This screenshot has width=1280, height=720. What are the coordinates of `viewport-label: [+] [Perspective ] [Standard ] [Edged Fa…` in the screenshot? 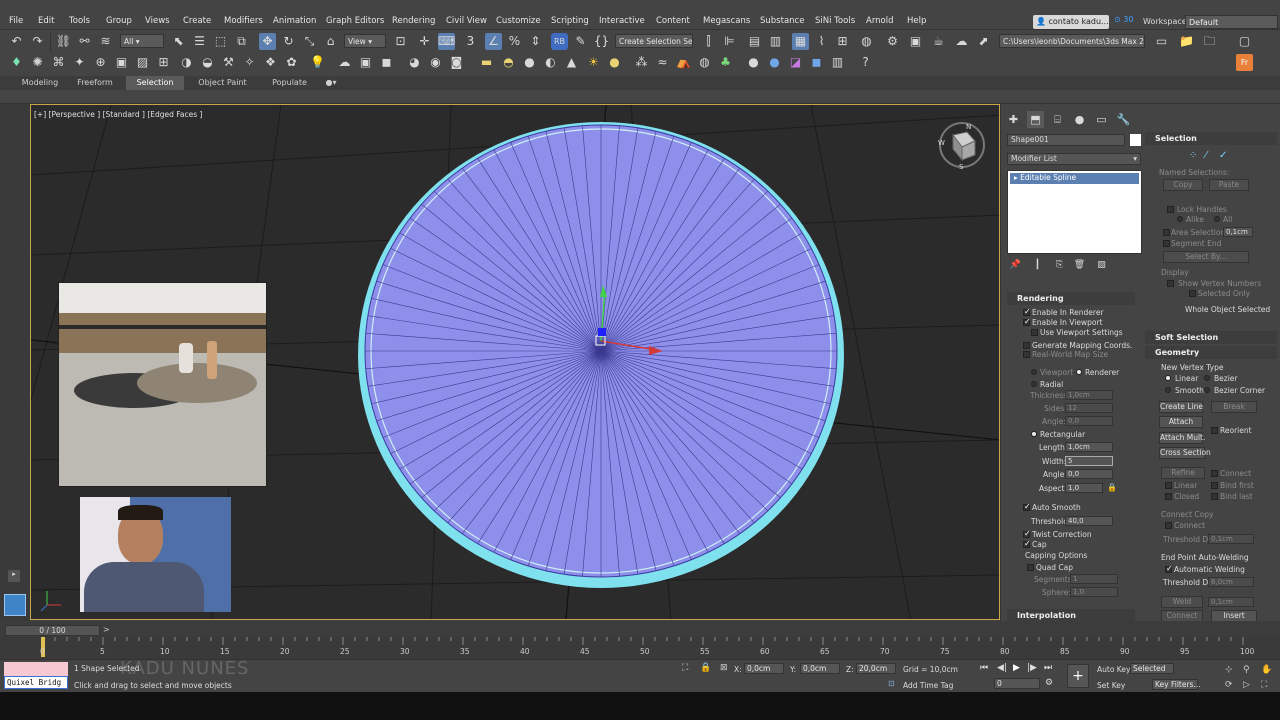 It's located at (118, 114).